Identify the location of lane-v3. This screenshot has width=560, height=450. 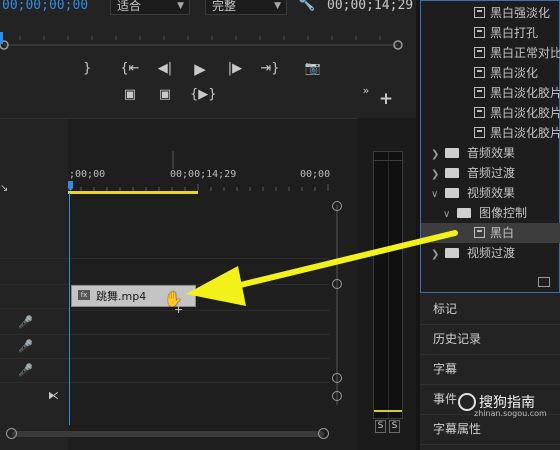
(199, 246).